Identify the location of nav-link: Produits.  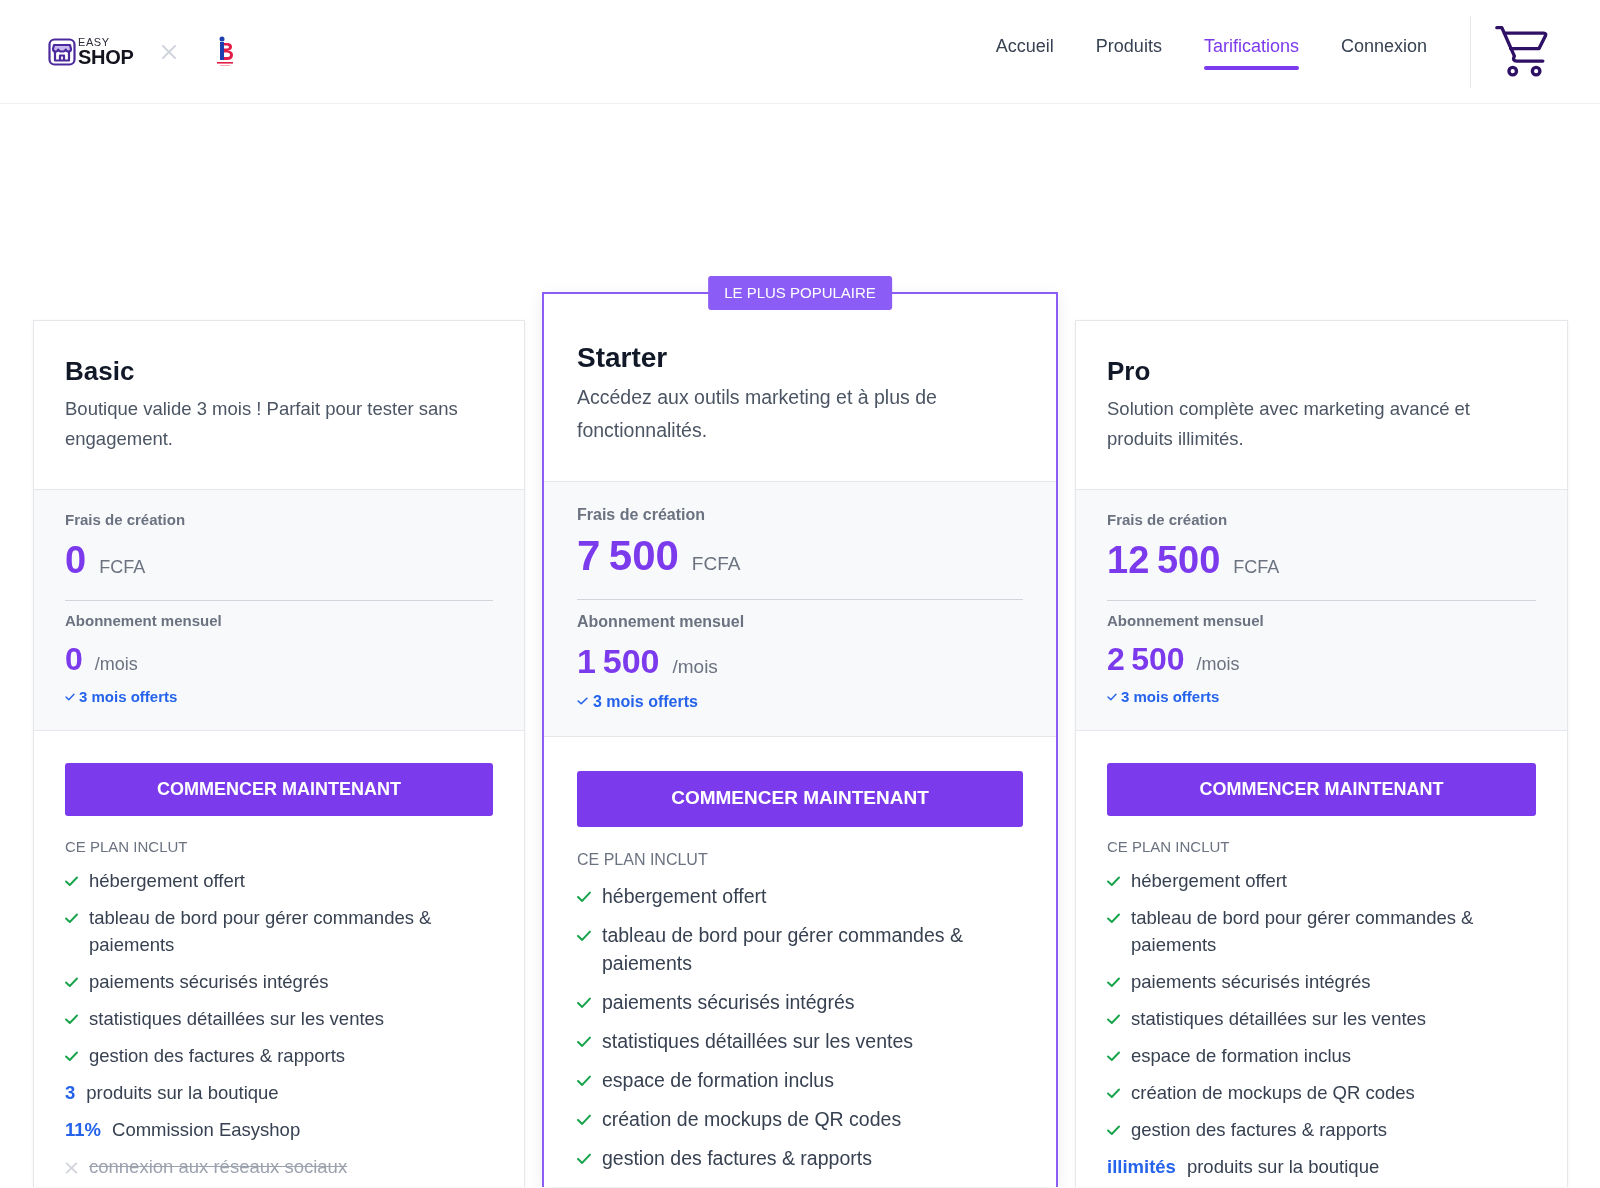
(1128, 51).